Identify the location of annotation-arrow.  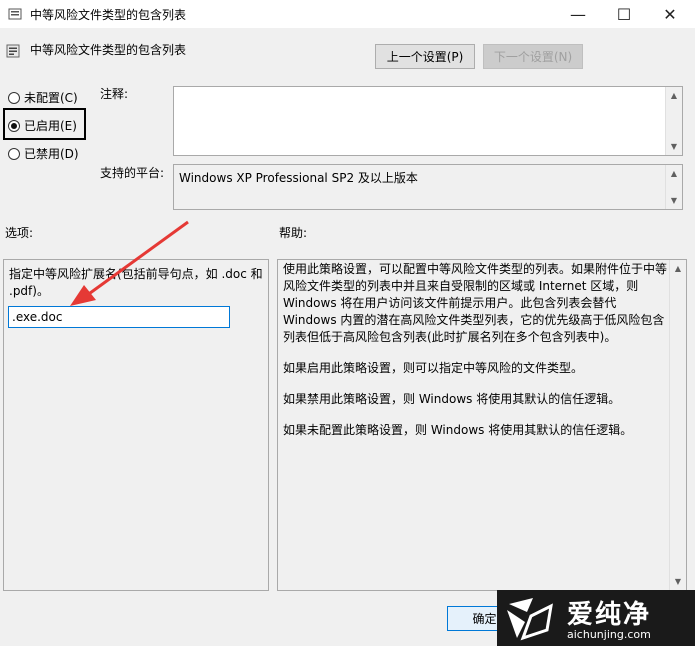
(129, 263).